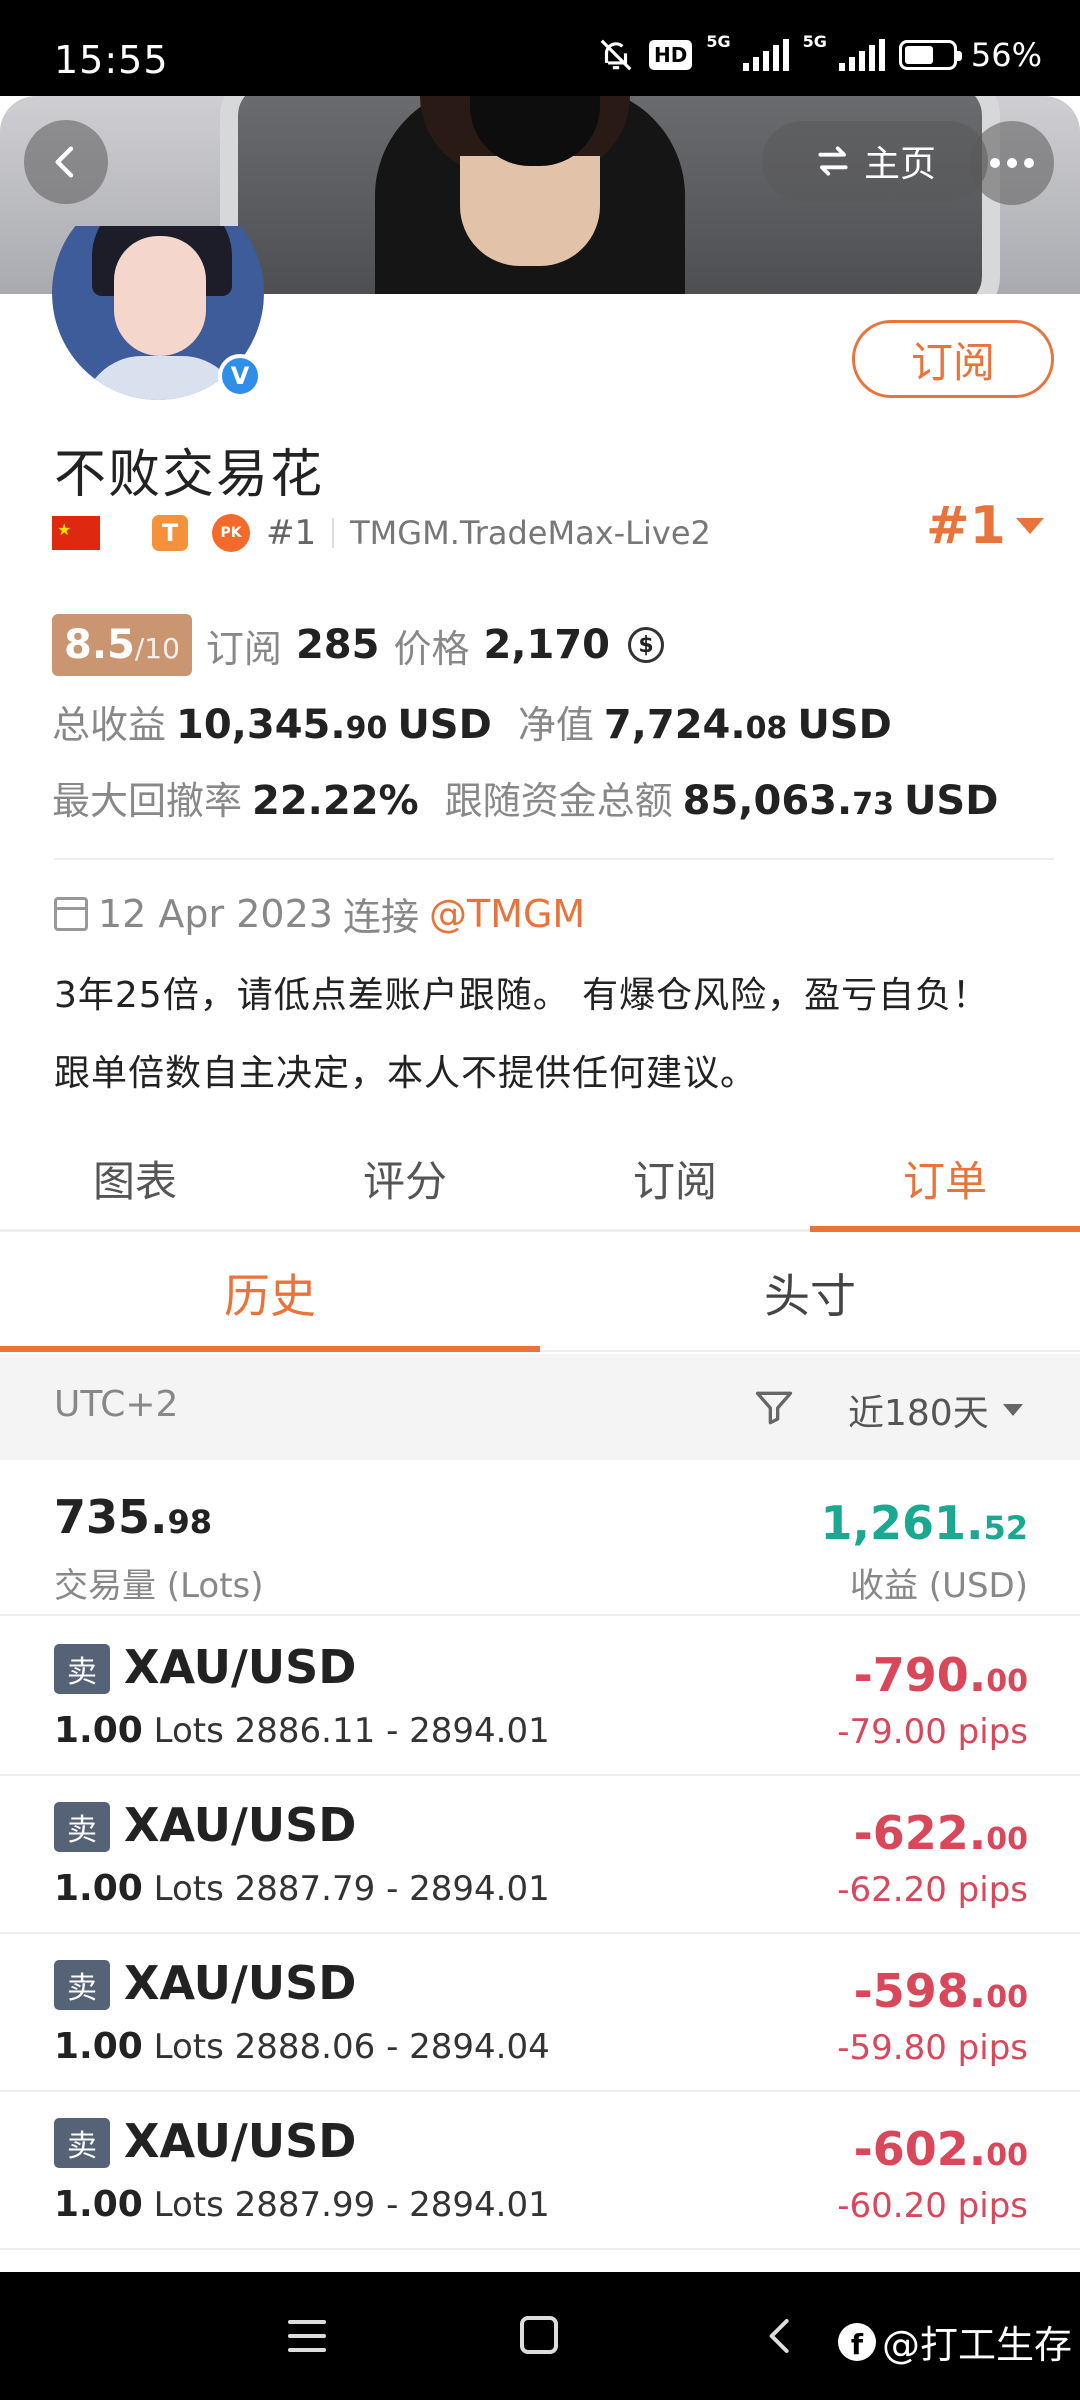  What do you see at coordinates (302, 1730) in the screenshot?
I see `order-detail: 1.00 Lots 2886.11 - 2894.01` at bounding box center [302, 1730].